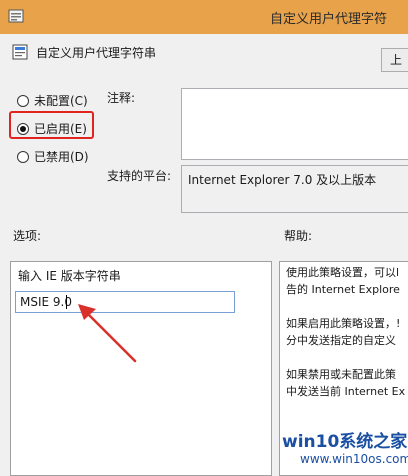 Image resolution: width=408 pixels, height=476 pixels. Describe the element at coordinates (343, 289) in the screenshot. I see `help-text-line: 告的 Internet Explore` at that location.